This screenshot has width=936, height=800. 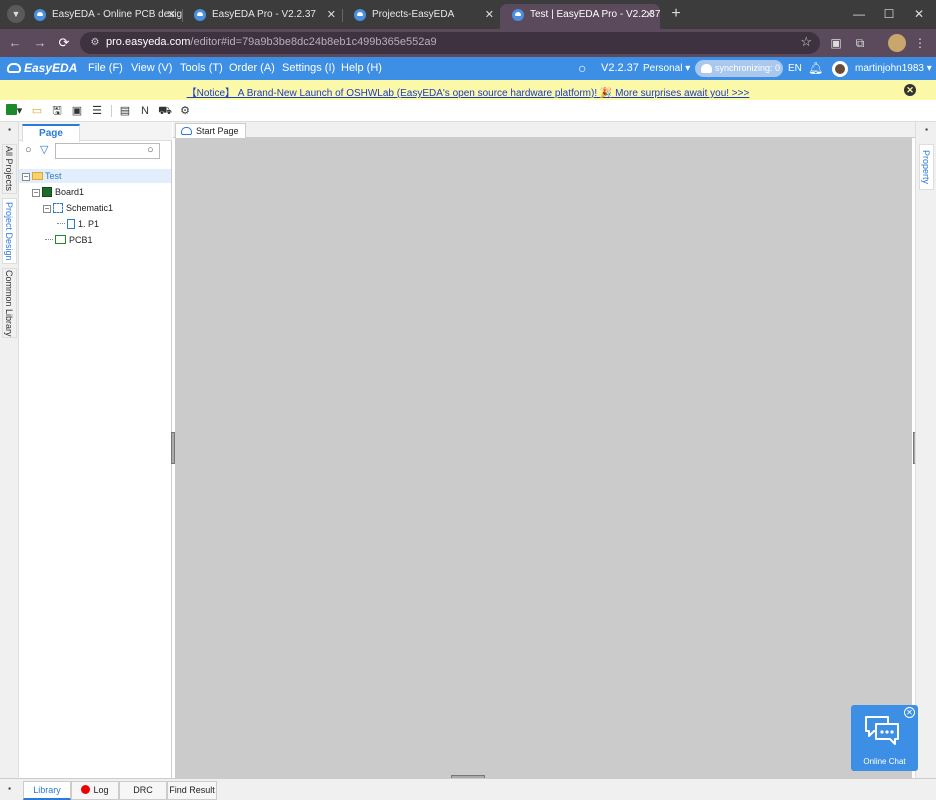 I want to click on tab-log: Log, so click(x=95, y=790).